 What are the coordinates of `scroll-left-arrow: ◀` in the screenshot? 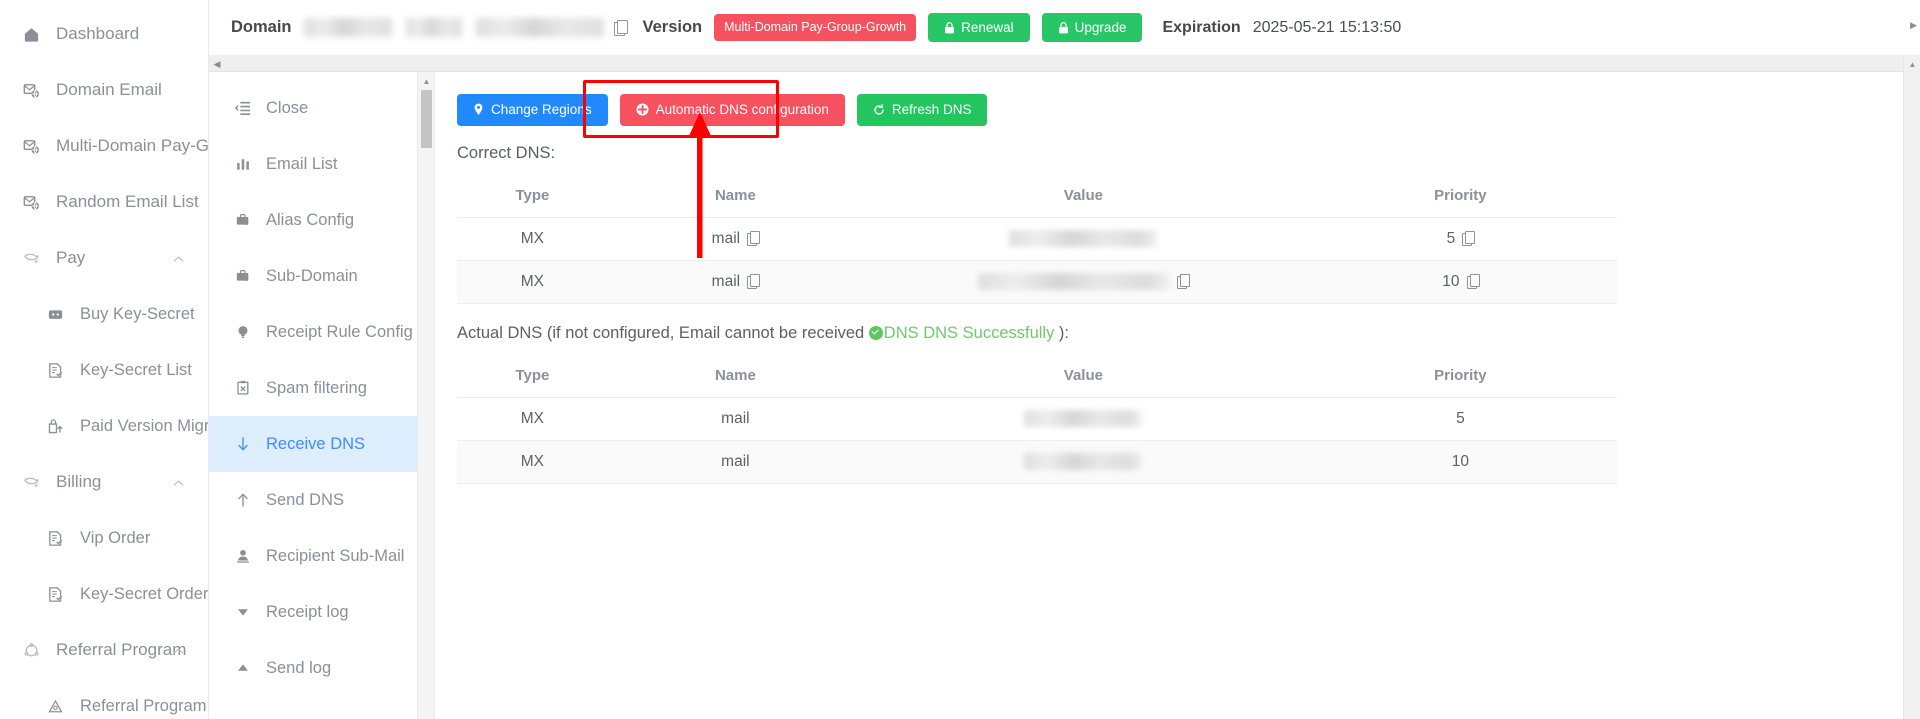 It's located at (217, 64).